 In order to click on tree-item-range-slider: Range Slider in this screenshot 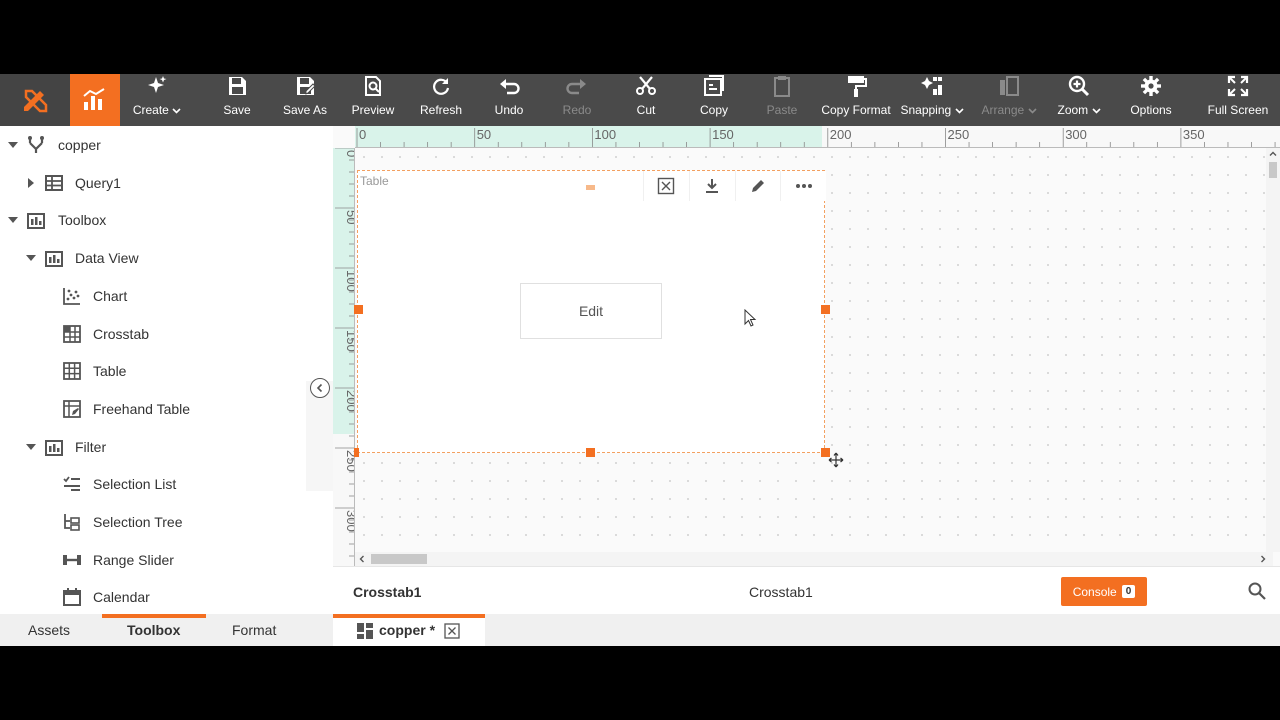, I will do `click(166, 560)`.